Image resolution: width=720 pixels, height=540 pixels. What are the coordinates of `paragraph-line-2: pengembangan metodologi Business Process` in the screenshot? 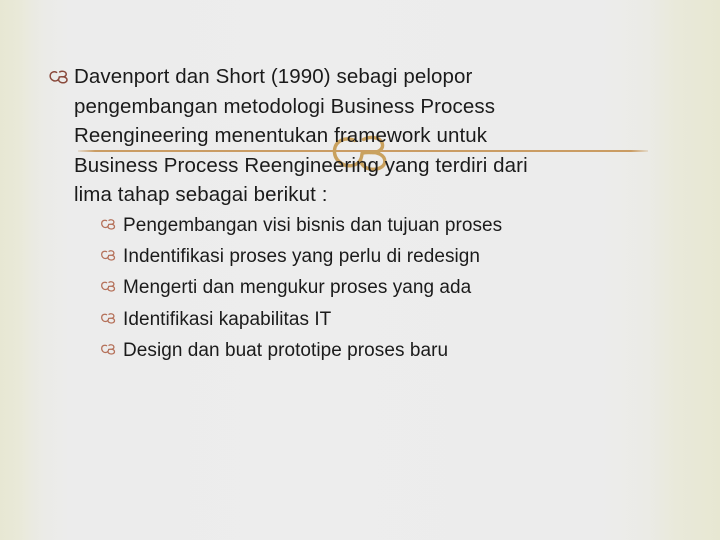 It's located at (285, 106).